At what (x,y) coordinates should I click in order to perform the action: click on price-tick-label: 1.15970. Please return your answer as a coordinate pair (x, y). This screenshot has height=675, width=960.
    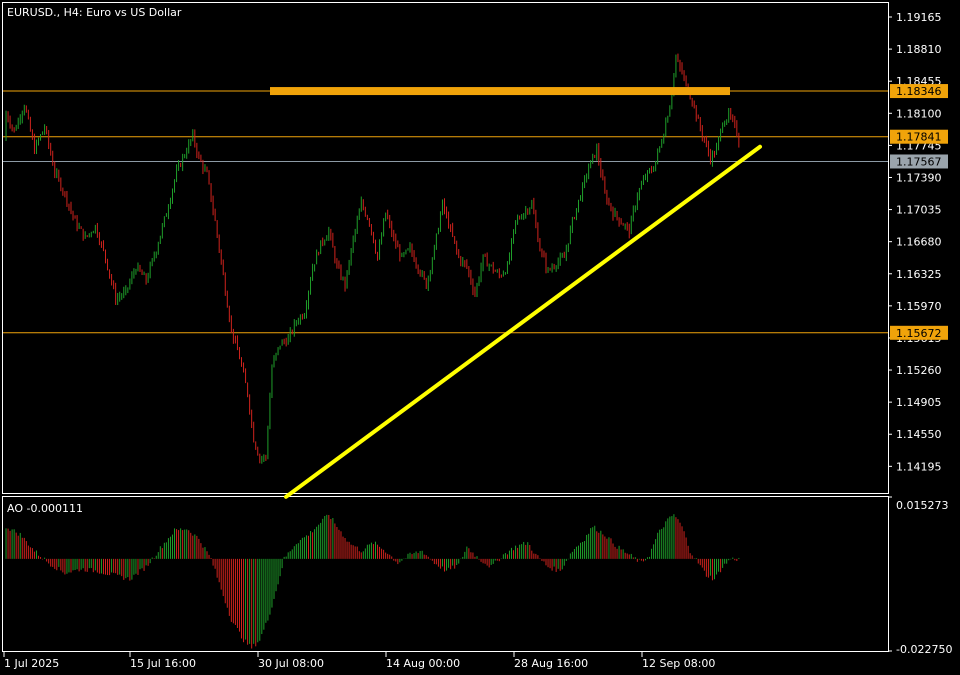
    Looking at the image, I should click on (919, 306).